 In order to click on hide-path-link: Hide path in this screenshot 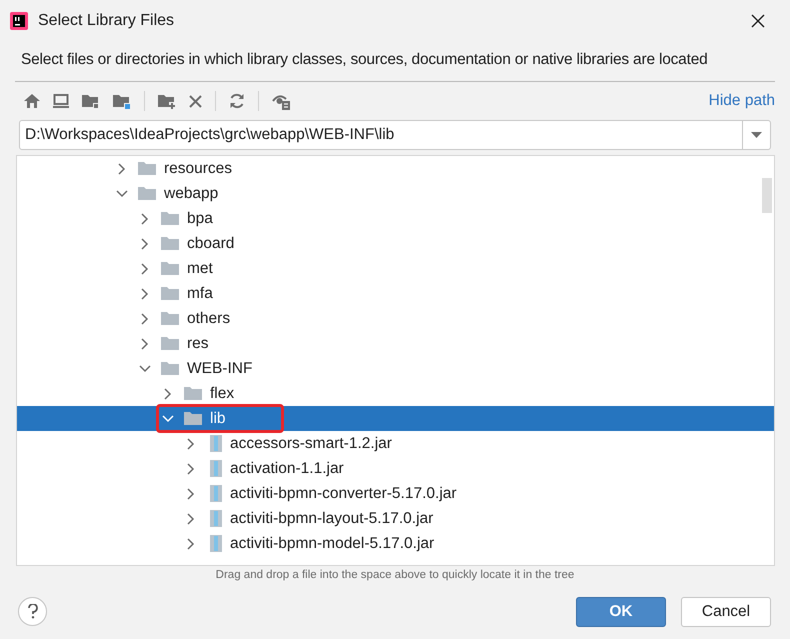, I will do `click(741, 101)`.